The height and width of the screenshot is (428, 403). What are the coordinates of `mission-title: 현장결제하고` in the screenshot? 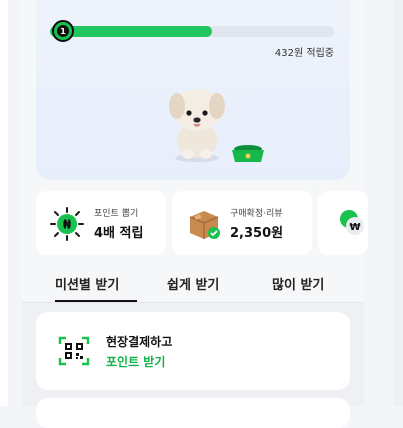 It's located at (139, 342).